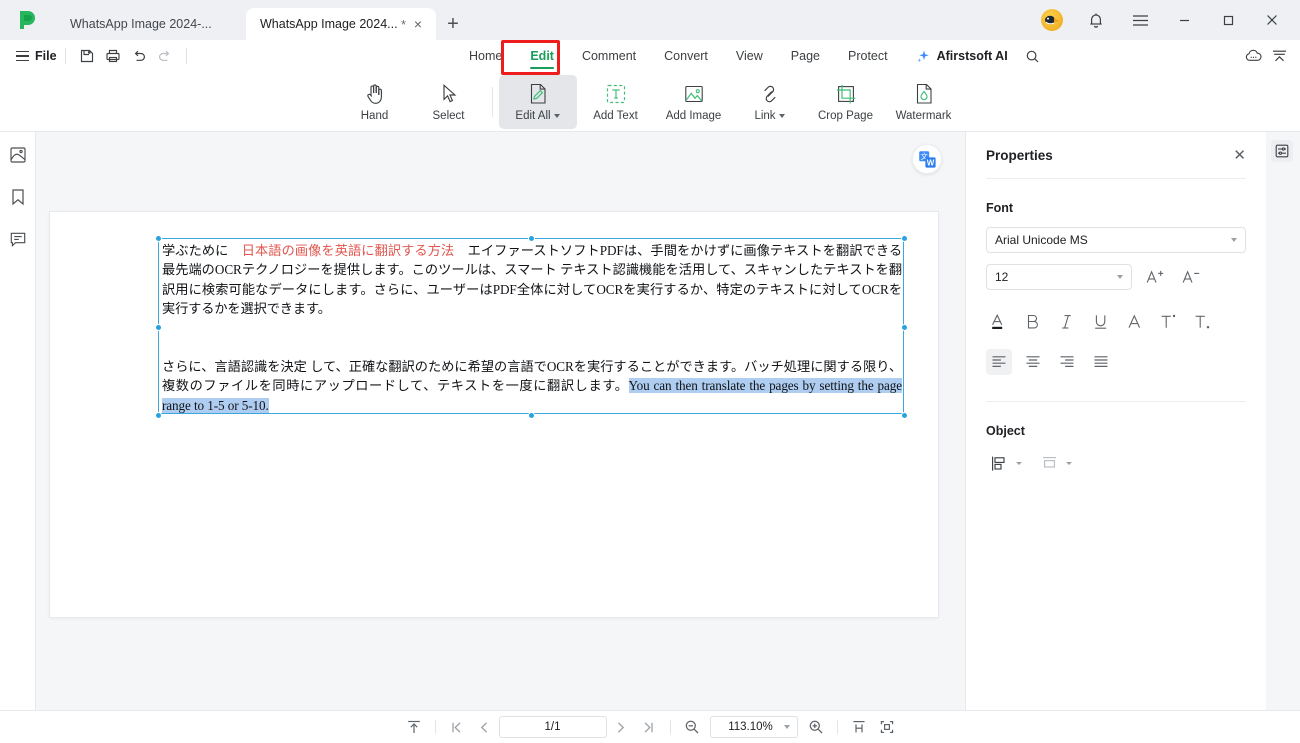  Describe the element at coordinates (1272, 20) in the screenshot. I see `close-button` at that location.